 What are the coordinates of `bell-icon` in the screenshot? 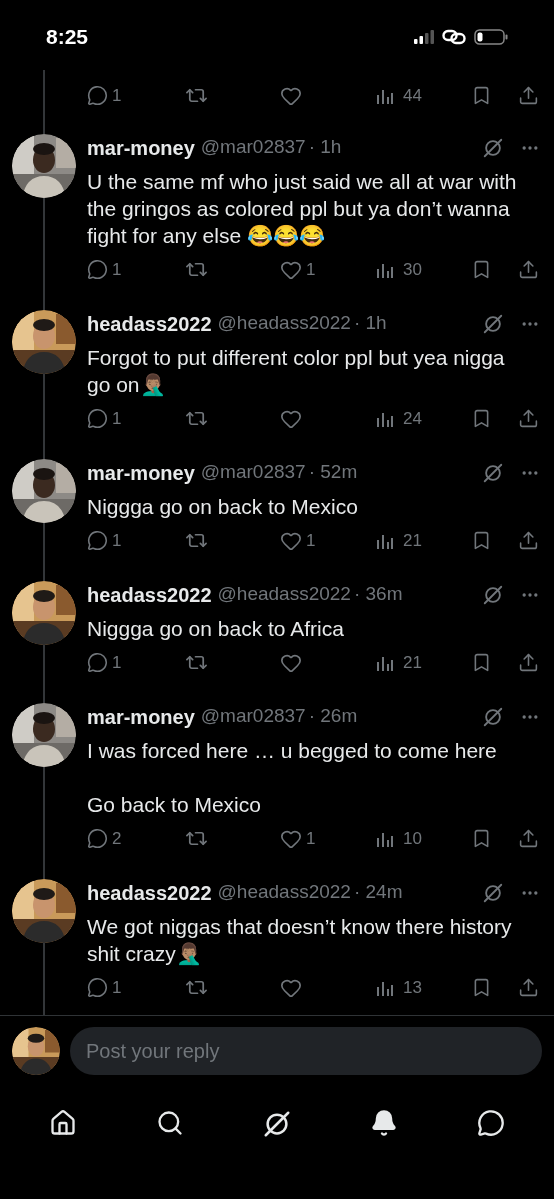 It's located at (384, 1123).